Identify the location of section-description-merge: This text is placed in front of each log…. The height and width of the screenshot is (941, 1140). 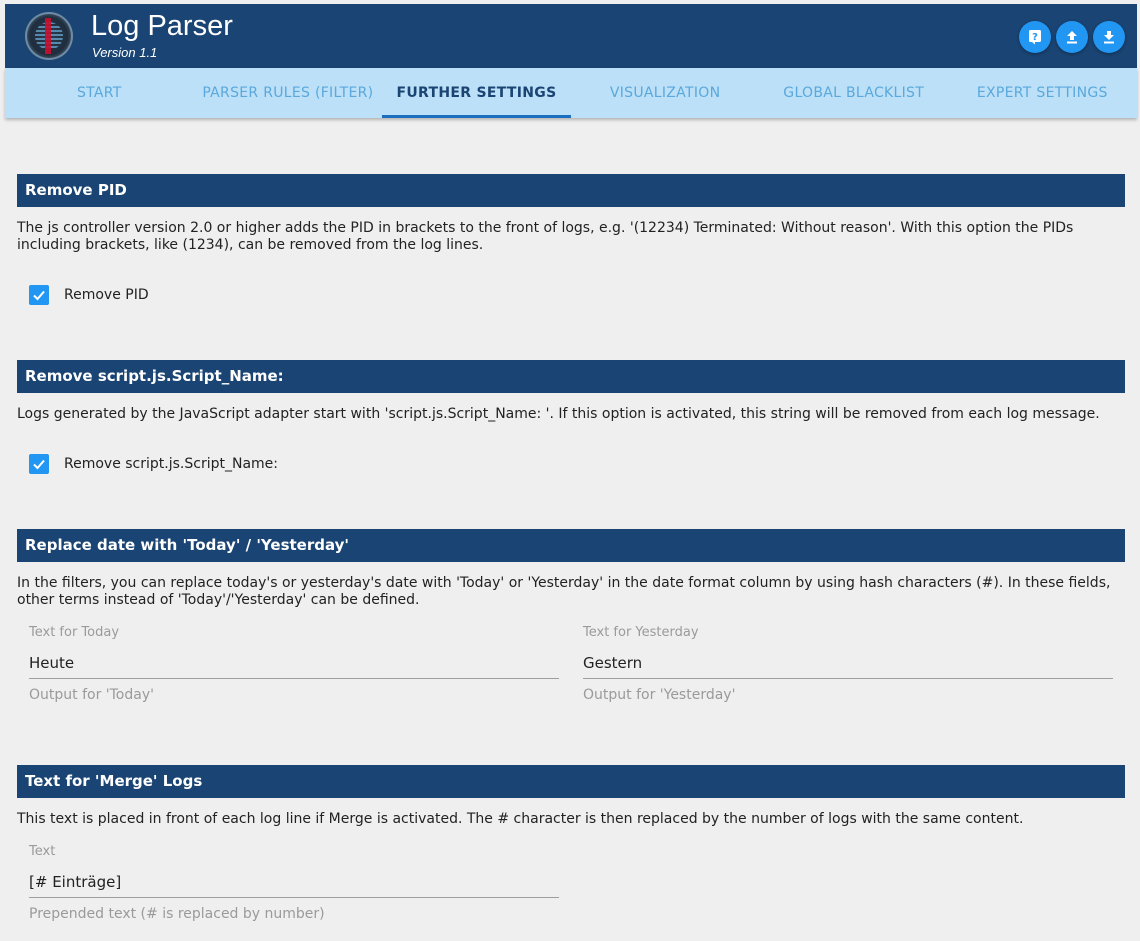
(520, 819).